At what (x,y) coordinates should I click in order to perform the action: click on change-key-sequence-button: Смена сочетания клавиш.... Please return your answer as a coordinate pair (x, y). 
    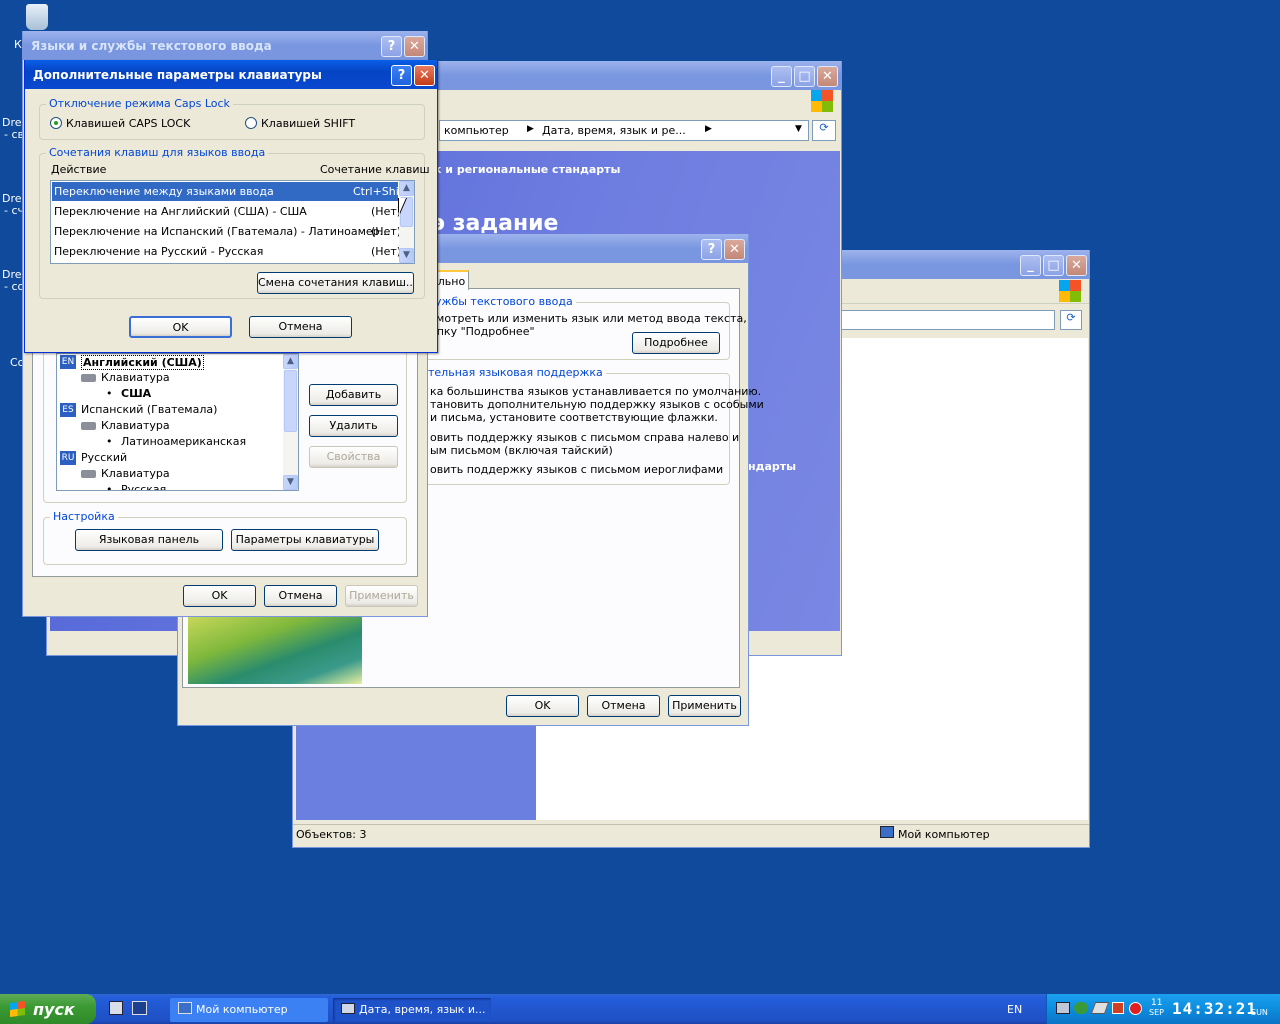
    Looking at the image, I should click on (335, 283).